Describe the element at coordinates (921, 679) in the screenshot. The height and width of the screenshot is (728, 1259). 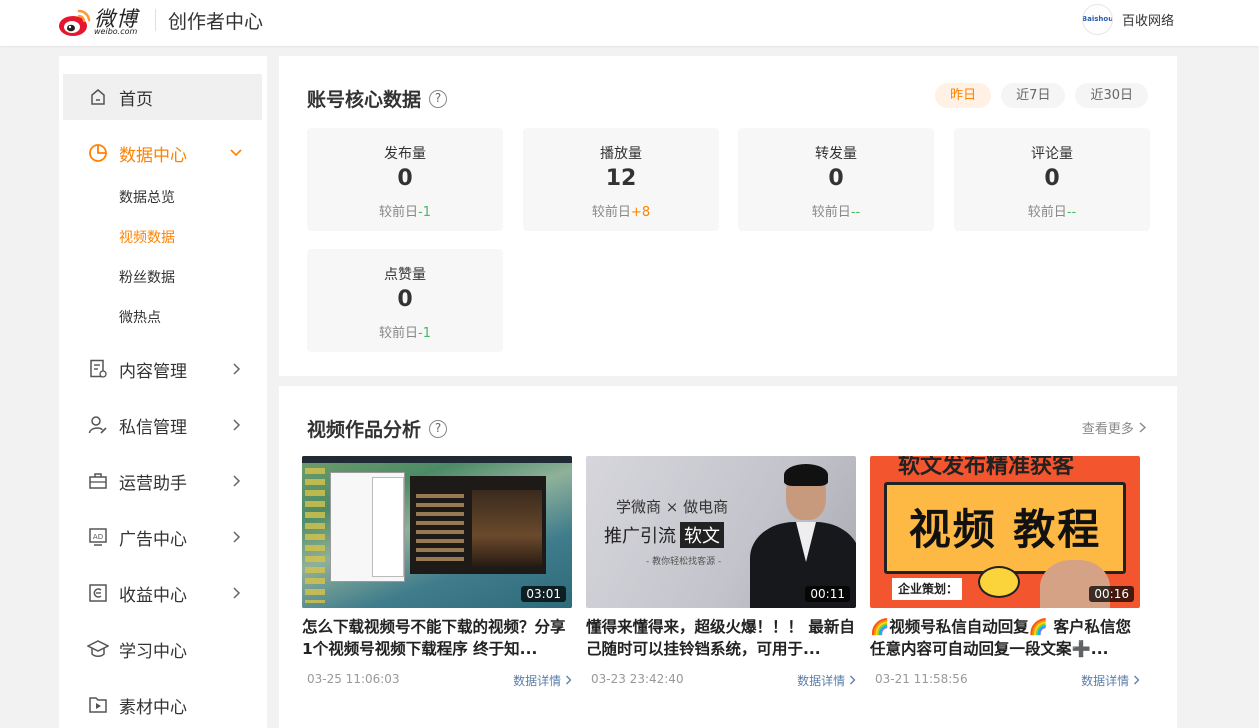
I see `video-date: 03-21 11:58:56` at that location.